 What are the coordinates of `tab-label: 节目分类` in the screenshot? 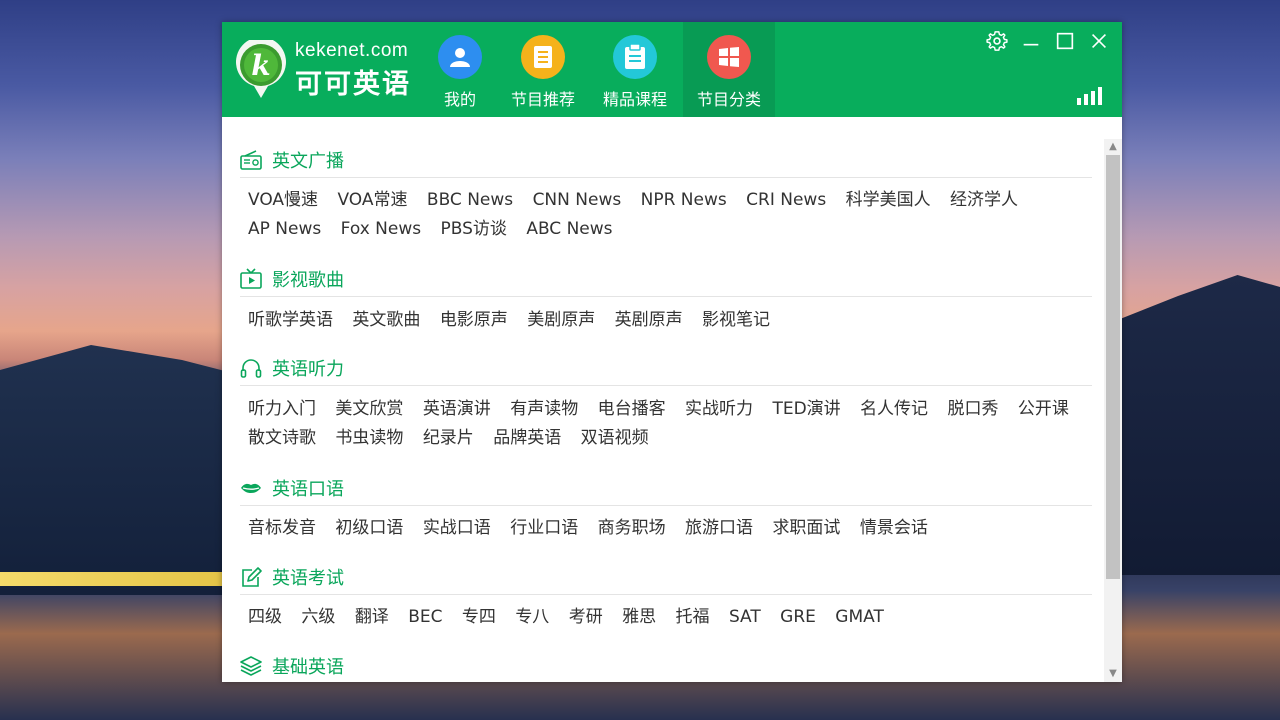 It's located at (728, 99).